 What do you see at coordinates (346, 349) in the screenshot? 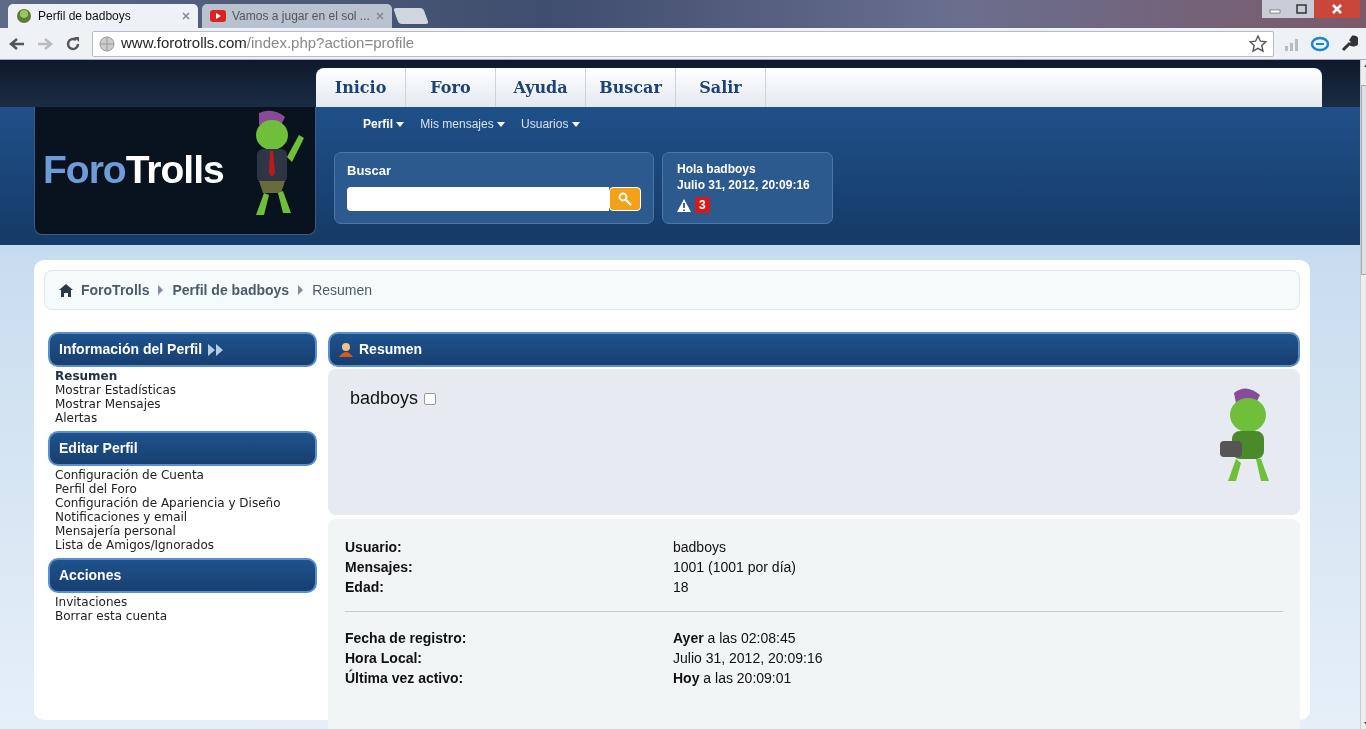
I see `person-icon` at bounding box center [346, 349].